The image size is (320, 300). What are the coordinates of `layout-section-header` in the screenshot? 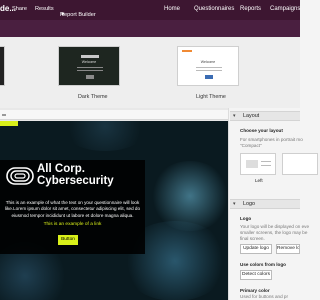 It's located at (265, 116).